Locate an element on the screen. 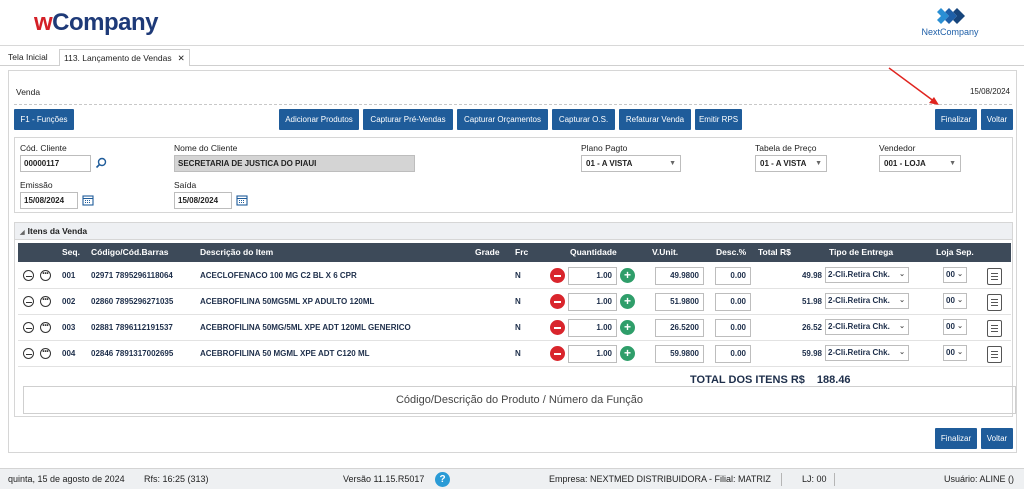 The image size is (1024, 490). tab-sales-entry: 113. Lançamento de Vendas ✕ is located at coordinates (124, 57).